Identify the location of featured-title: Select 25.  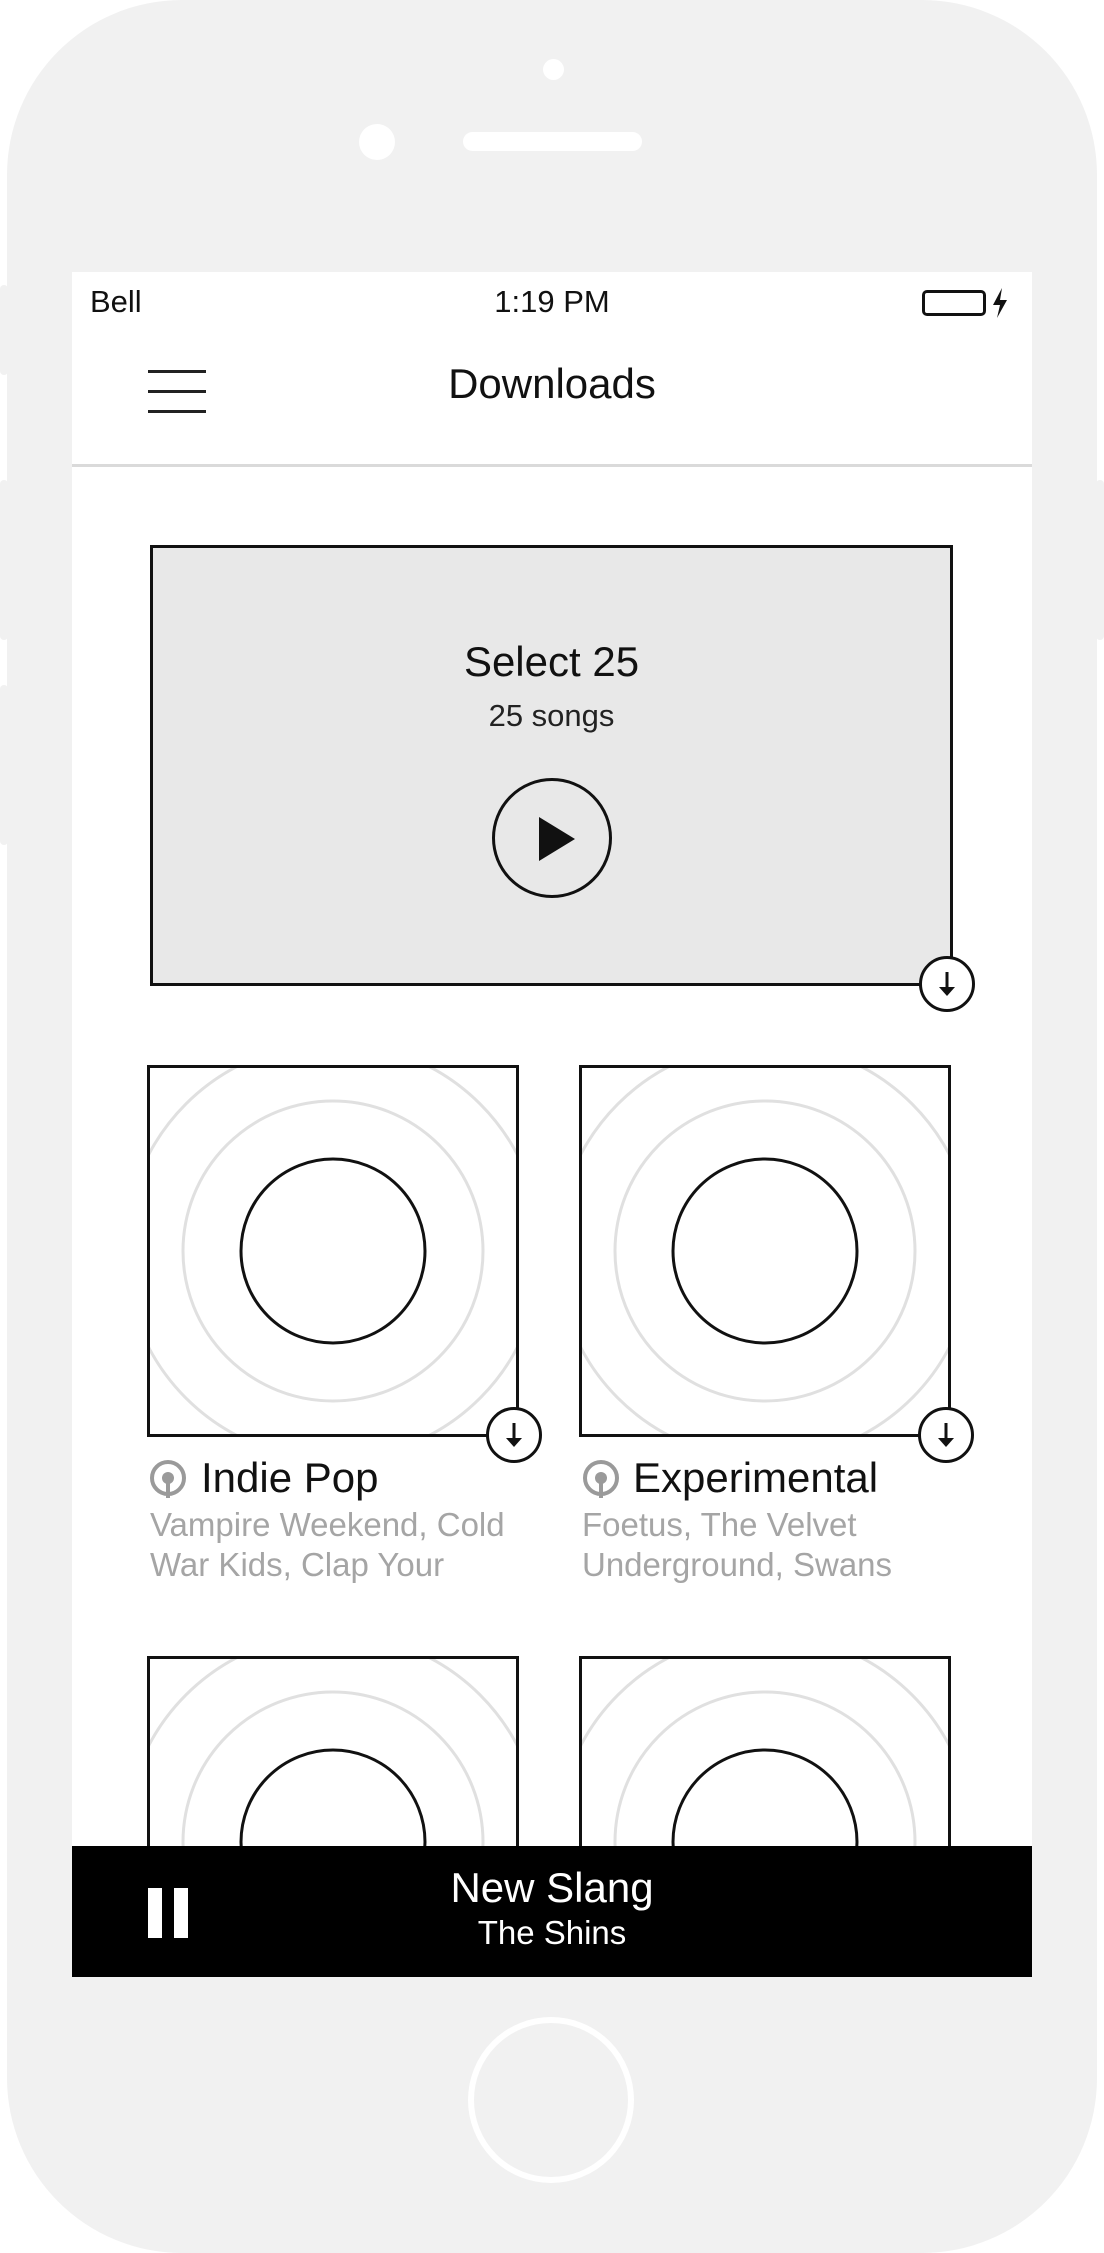
(551, 661).